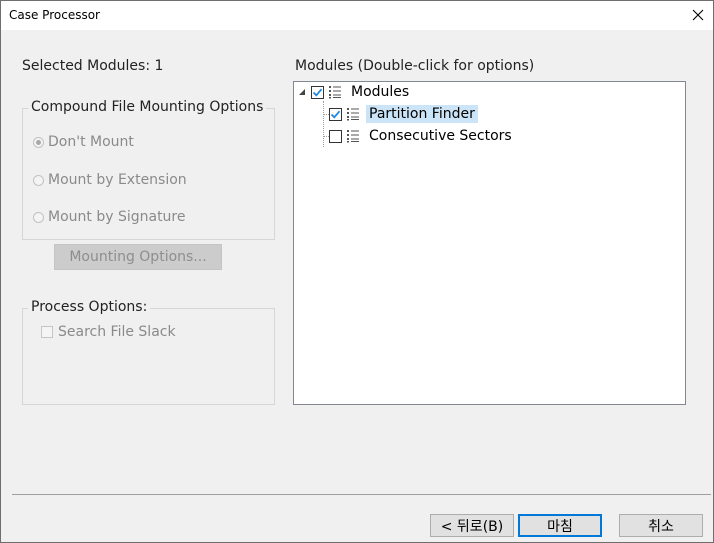  I want to click on finish-button: 마침, so click(560, 525).